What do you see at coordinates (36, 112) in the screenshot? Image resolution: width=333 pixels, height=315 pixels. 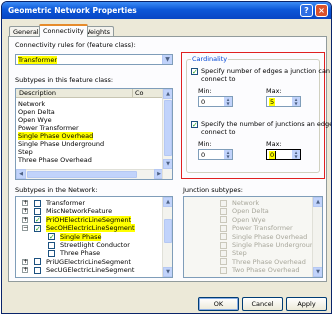 I see `list-item: Open Delta` at bounding box center [36, 112].